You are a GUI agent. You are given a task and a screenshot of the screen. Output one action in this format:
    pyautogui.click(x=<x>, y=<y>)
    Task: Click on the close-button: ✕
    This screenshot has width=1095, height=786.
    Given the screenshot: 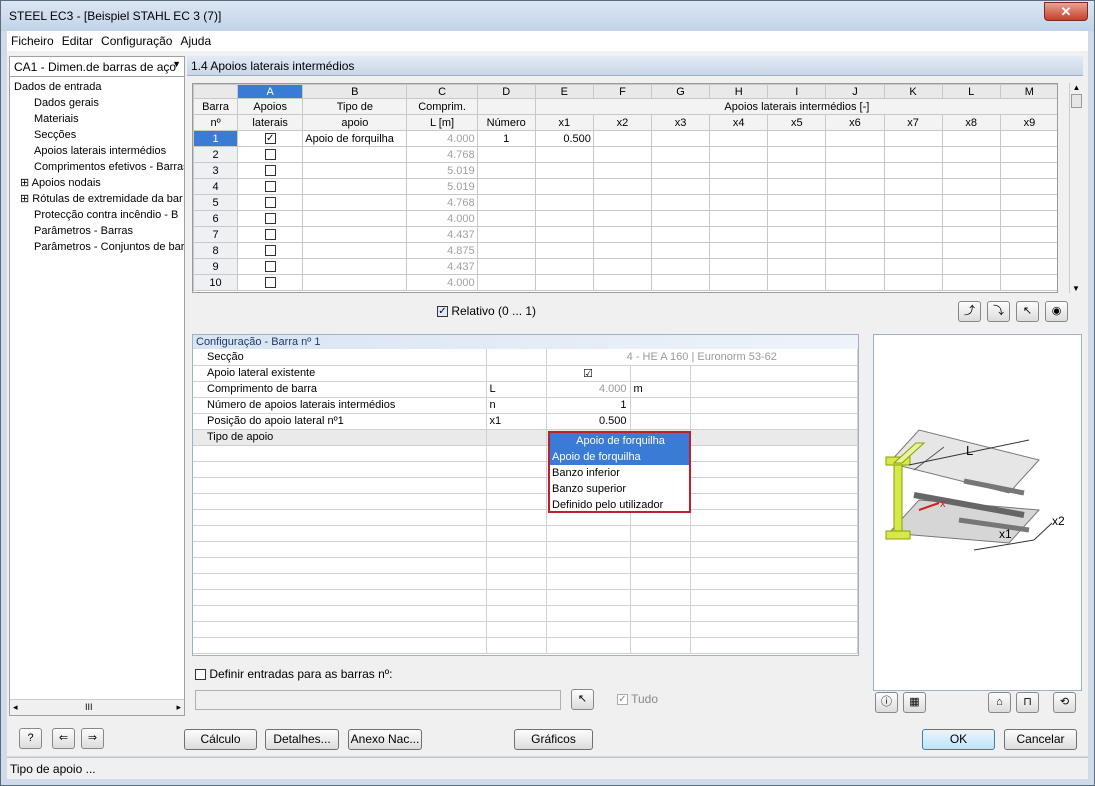 What is the action you would take?
    pyautogui.click(x=1066, y=11)
    